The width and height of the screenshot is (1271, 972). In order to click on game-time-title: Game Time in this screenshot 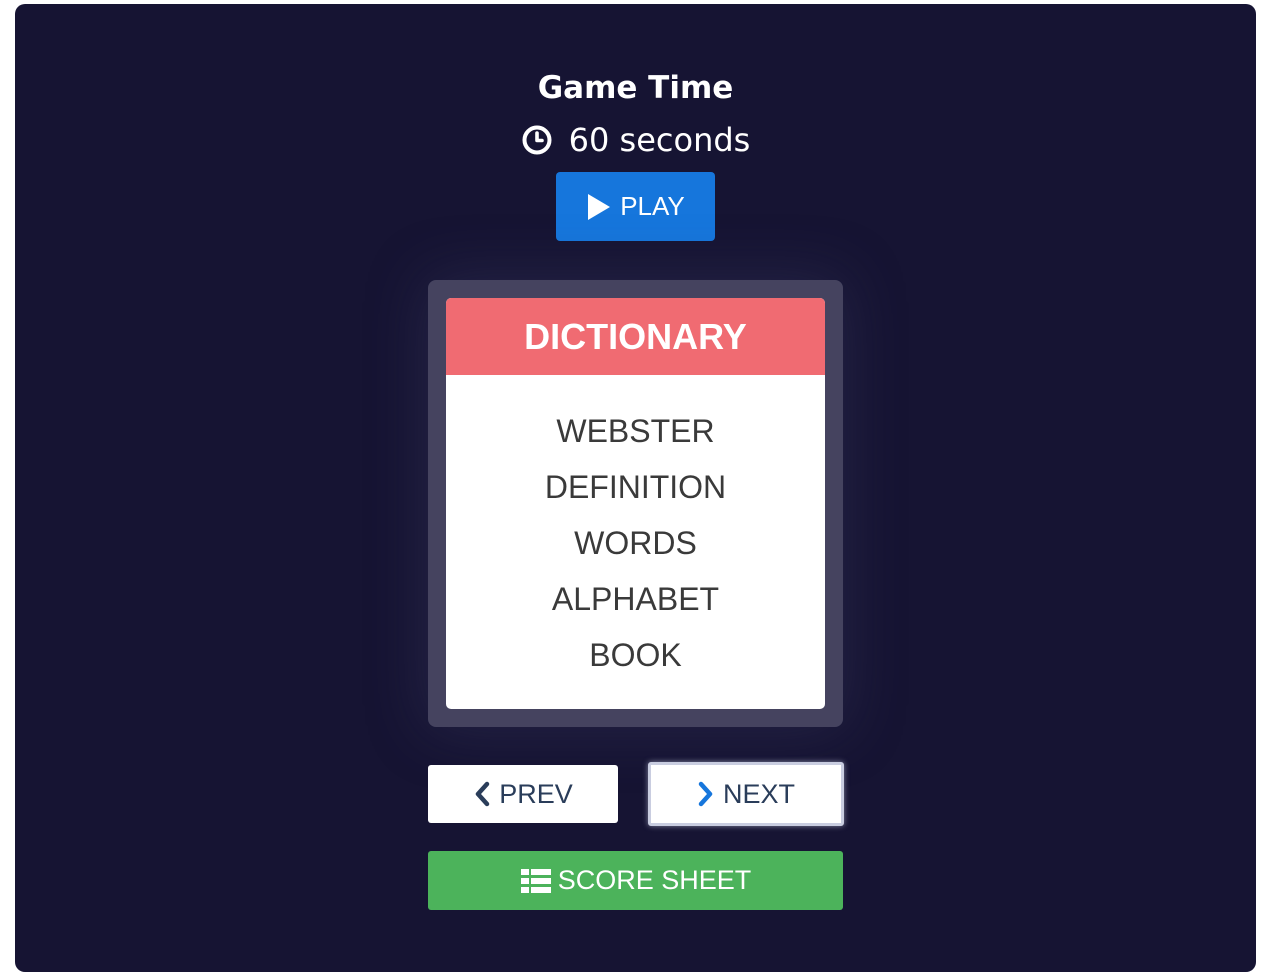, I will do `click(635, 88)`.